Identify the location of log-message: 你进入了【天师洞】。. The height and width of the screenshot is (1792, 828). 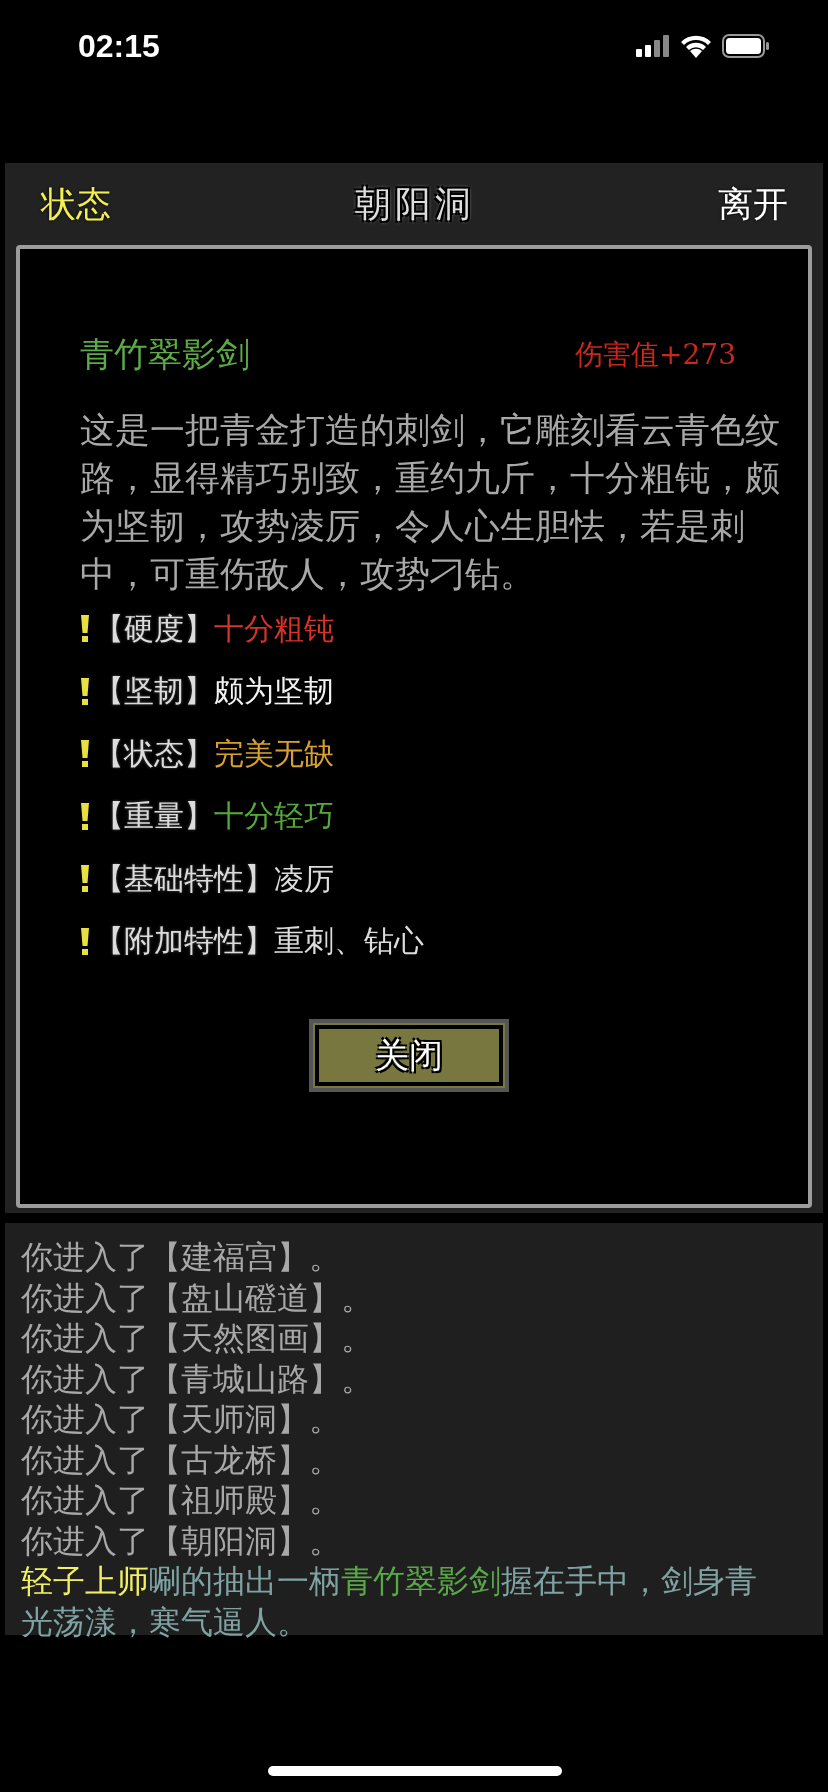
(181, 1419).